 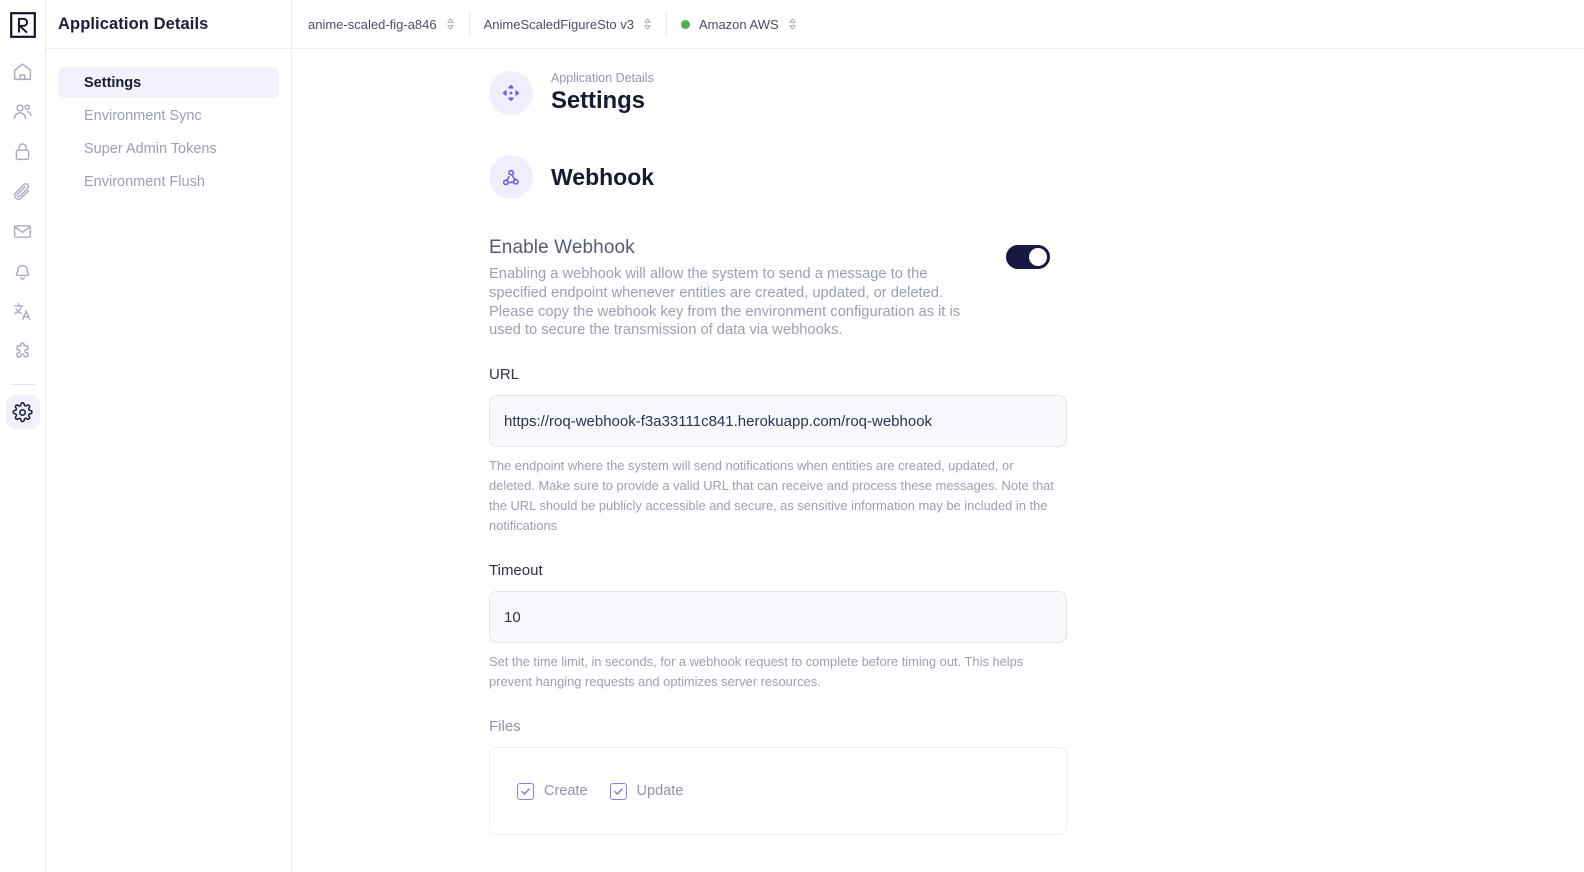 What do you see at coordinates (143, 115) in the screenshot?
I see `sidebar-item-label: Environment Sync` at bounding box center [143, 115].